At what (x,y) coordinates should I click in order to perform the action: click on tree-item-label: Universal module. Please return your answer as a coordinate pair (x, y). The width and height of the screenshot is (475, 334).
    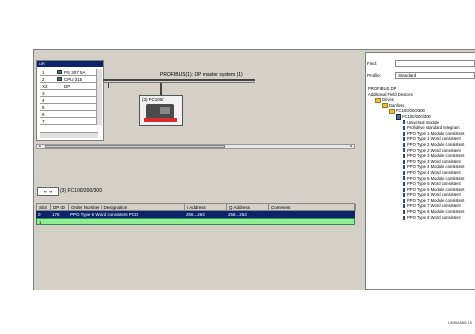
    Looking at the image, I should click on (423, 122).